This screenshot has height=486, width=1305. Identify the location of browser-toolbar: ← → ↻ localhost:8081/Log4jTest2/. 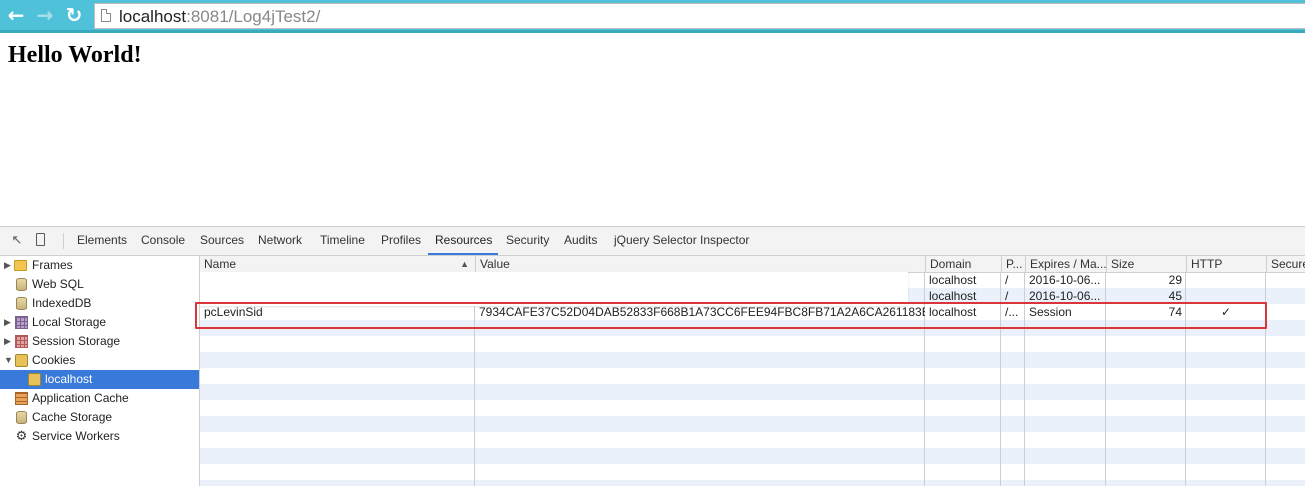
(652, 16).